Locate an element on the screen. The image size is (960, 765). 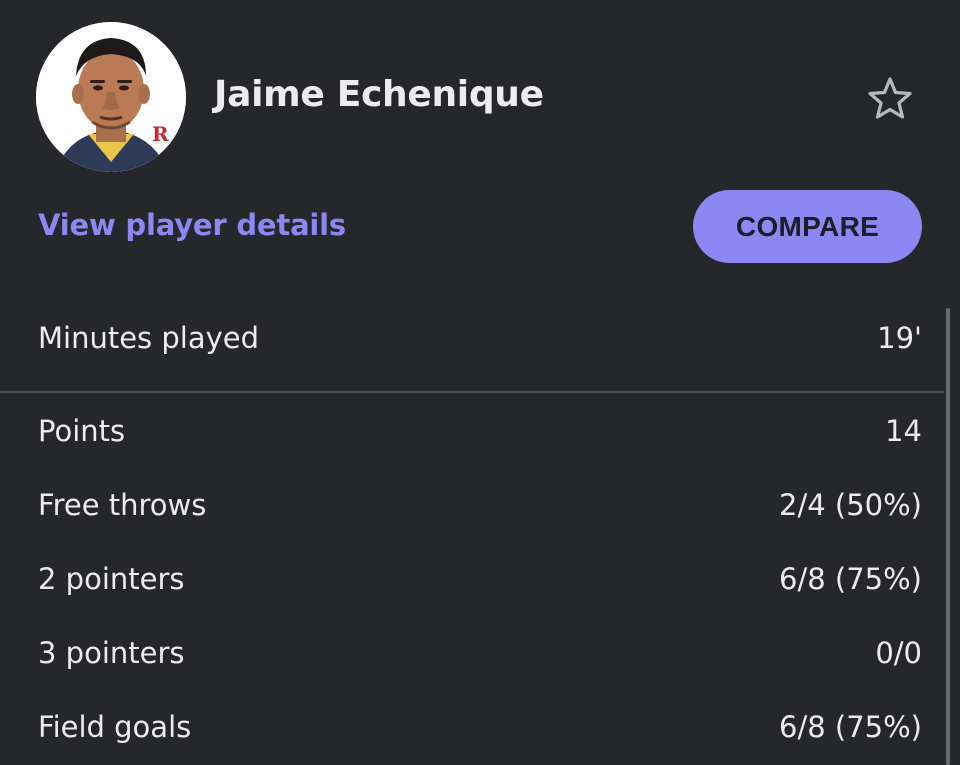
stat-value: 19' is located at coordinates (899, 338).